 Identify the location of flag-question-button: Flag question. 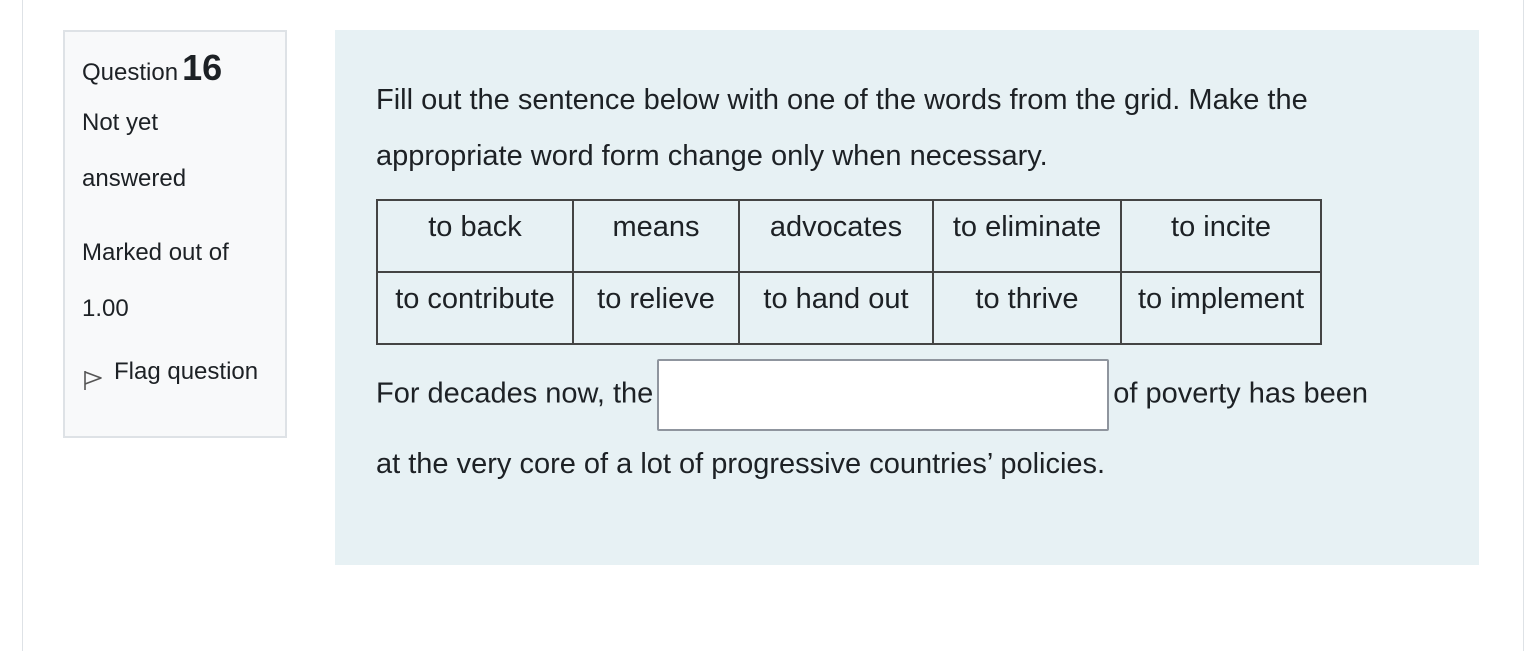
(183, 378).